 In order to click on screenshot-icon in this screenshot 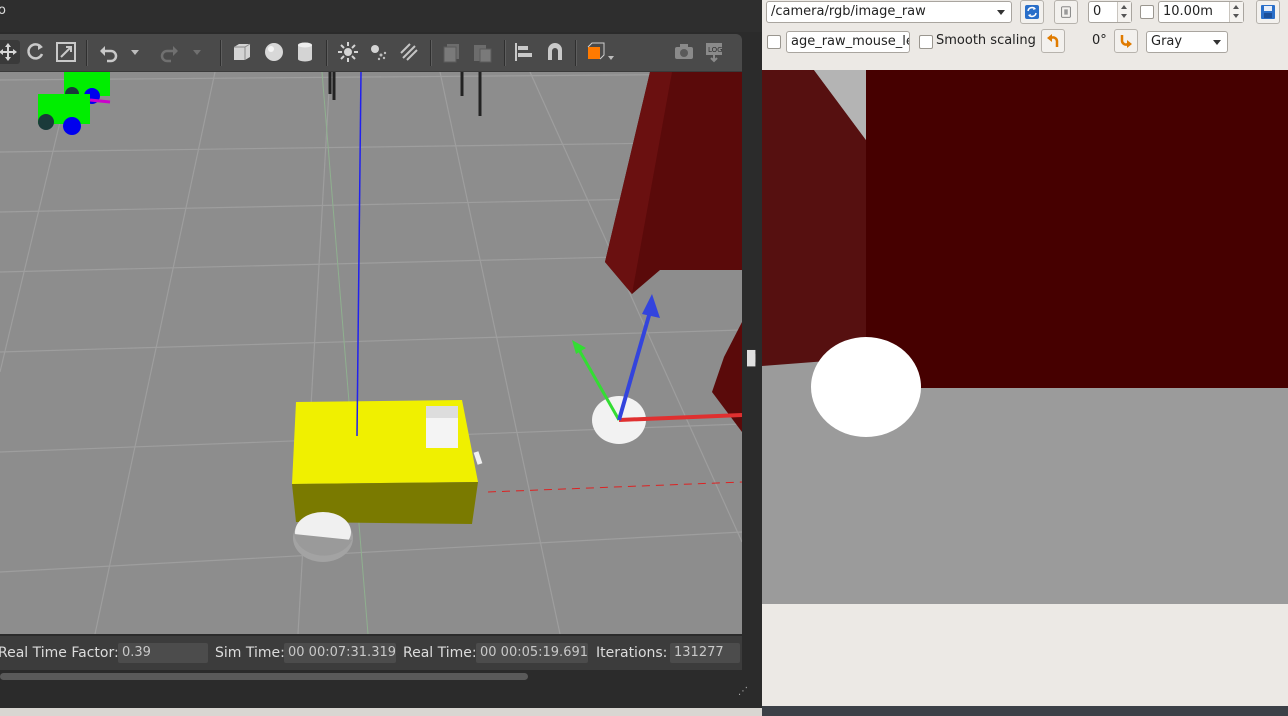, I will do `click(684, 52)`.